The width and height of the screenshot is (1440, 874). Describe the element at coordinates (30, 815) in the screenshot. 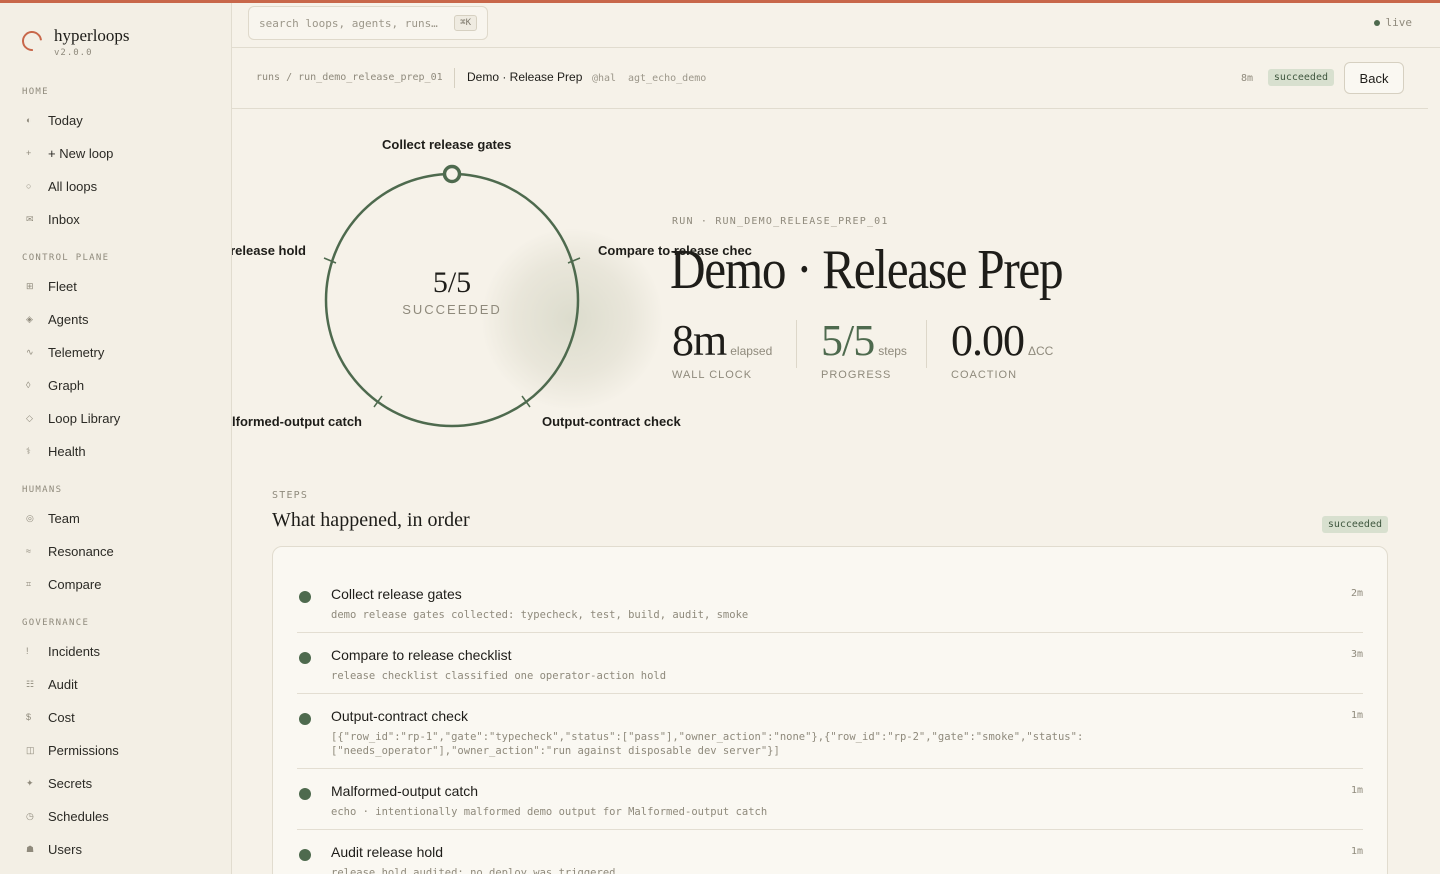

I see `clock-icon: ◷` at that location.